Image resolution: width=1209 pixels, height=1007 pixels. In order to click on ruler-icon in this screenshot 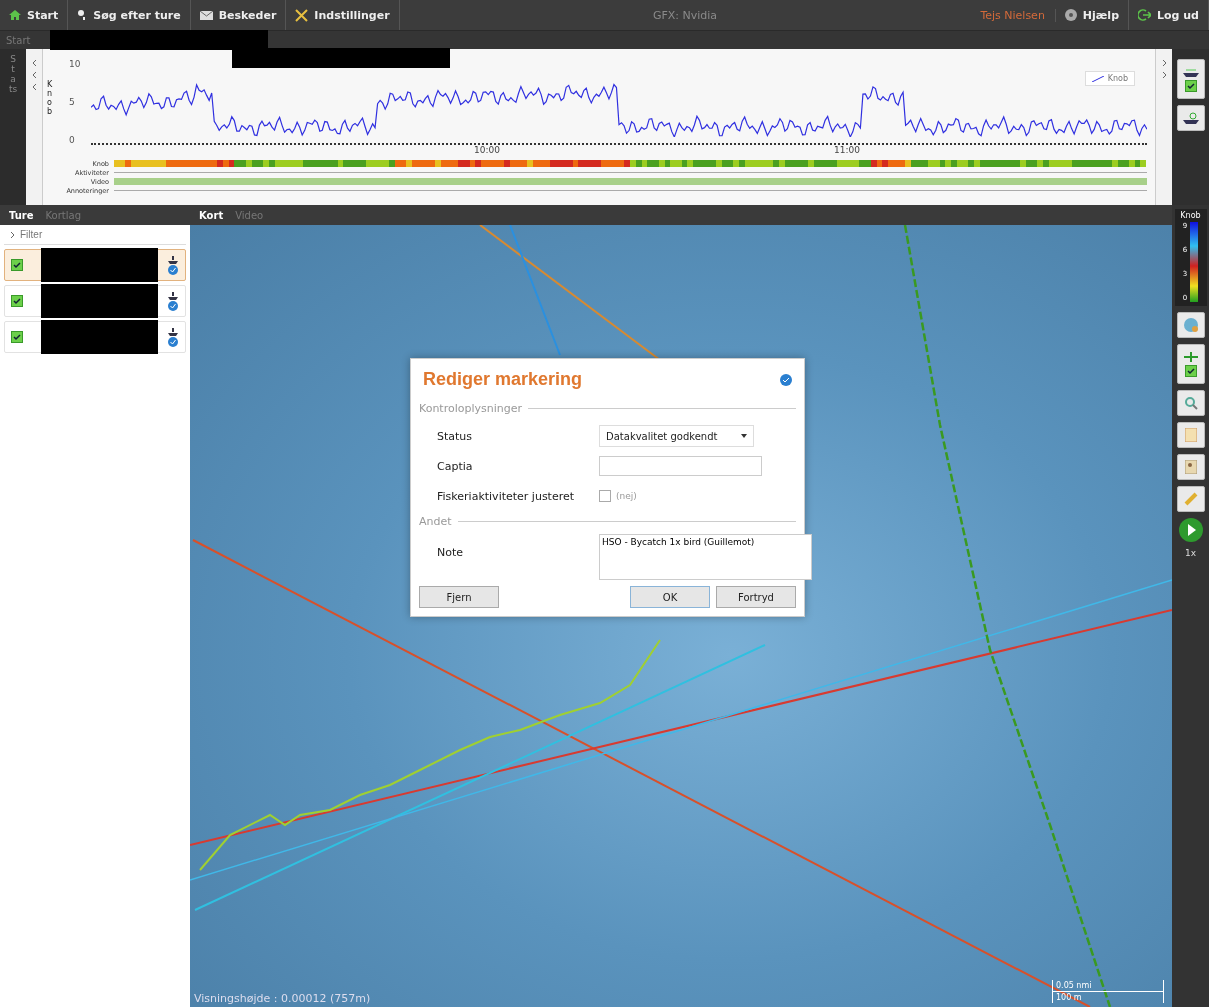, I will do `click(1190, 499)`.